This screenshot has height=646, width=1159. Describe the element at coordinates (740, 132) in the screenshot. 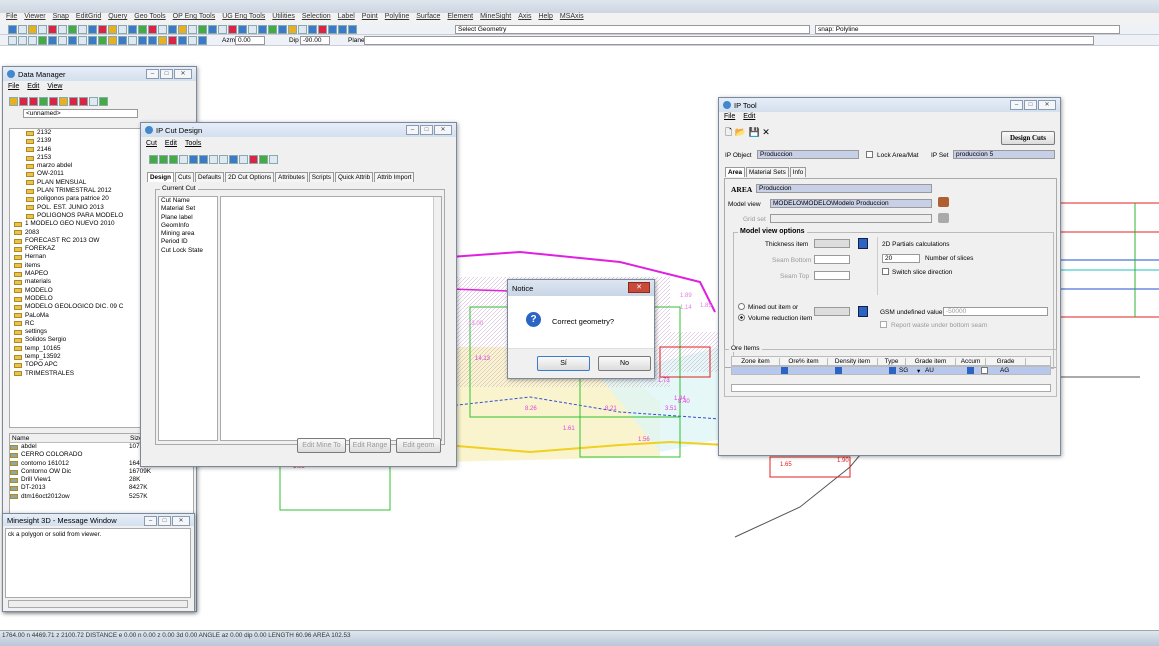

I see `open-folder-icon: 📂` at that location.